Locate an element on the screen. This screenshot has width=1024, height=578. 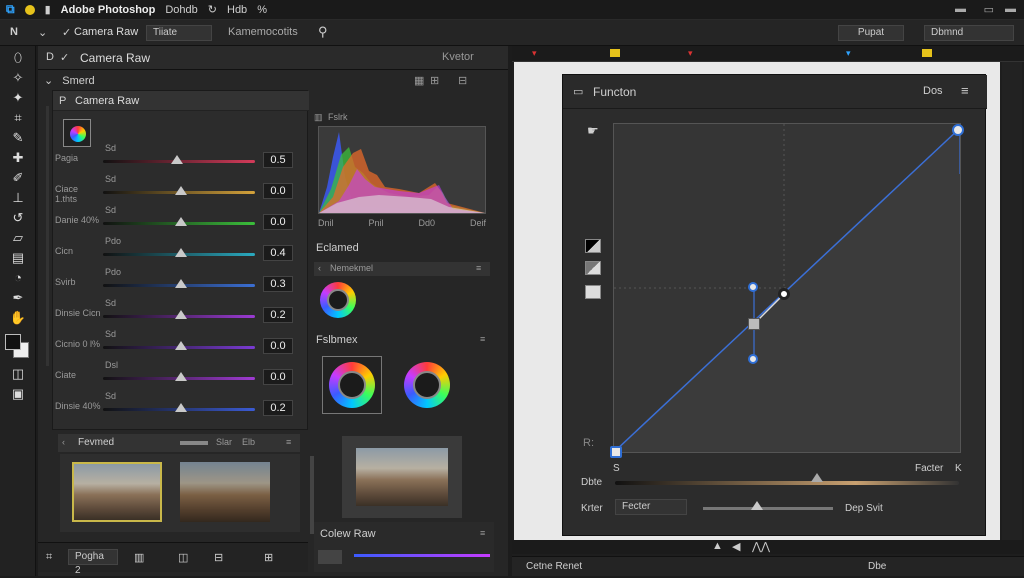
slider-value: 0.3 is located at coordinates (278, 284).